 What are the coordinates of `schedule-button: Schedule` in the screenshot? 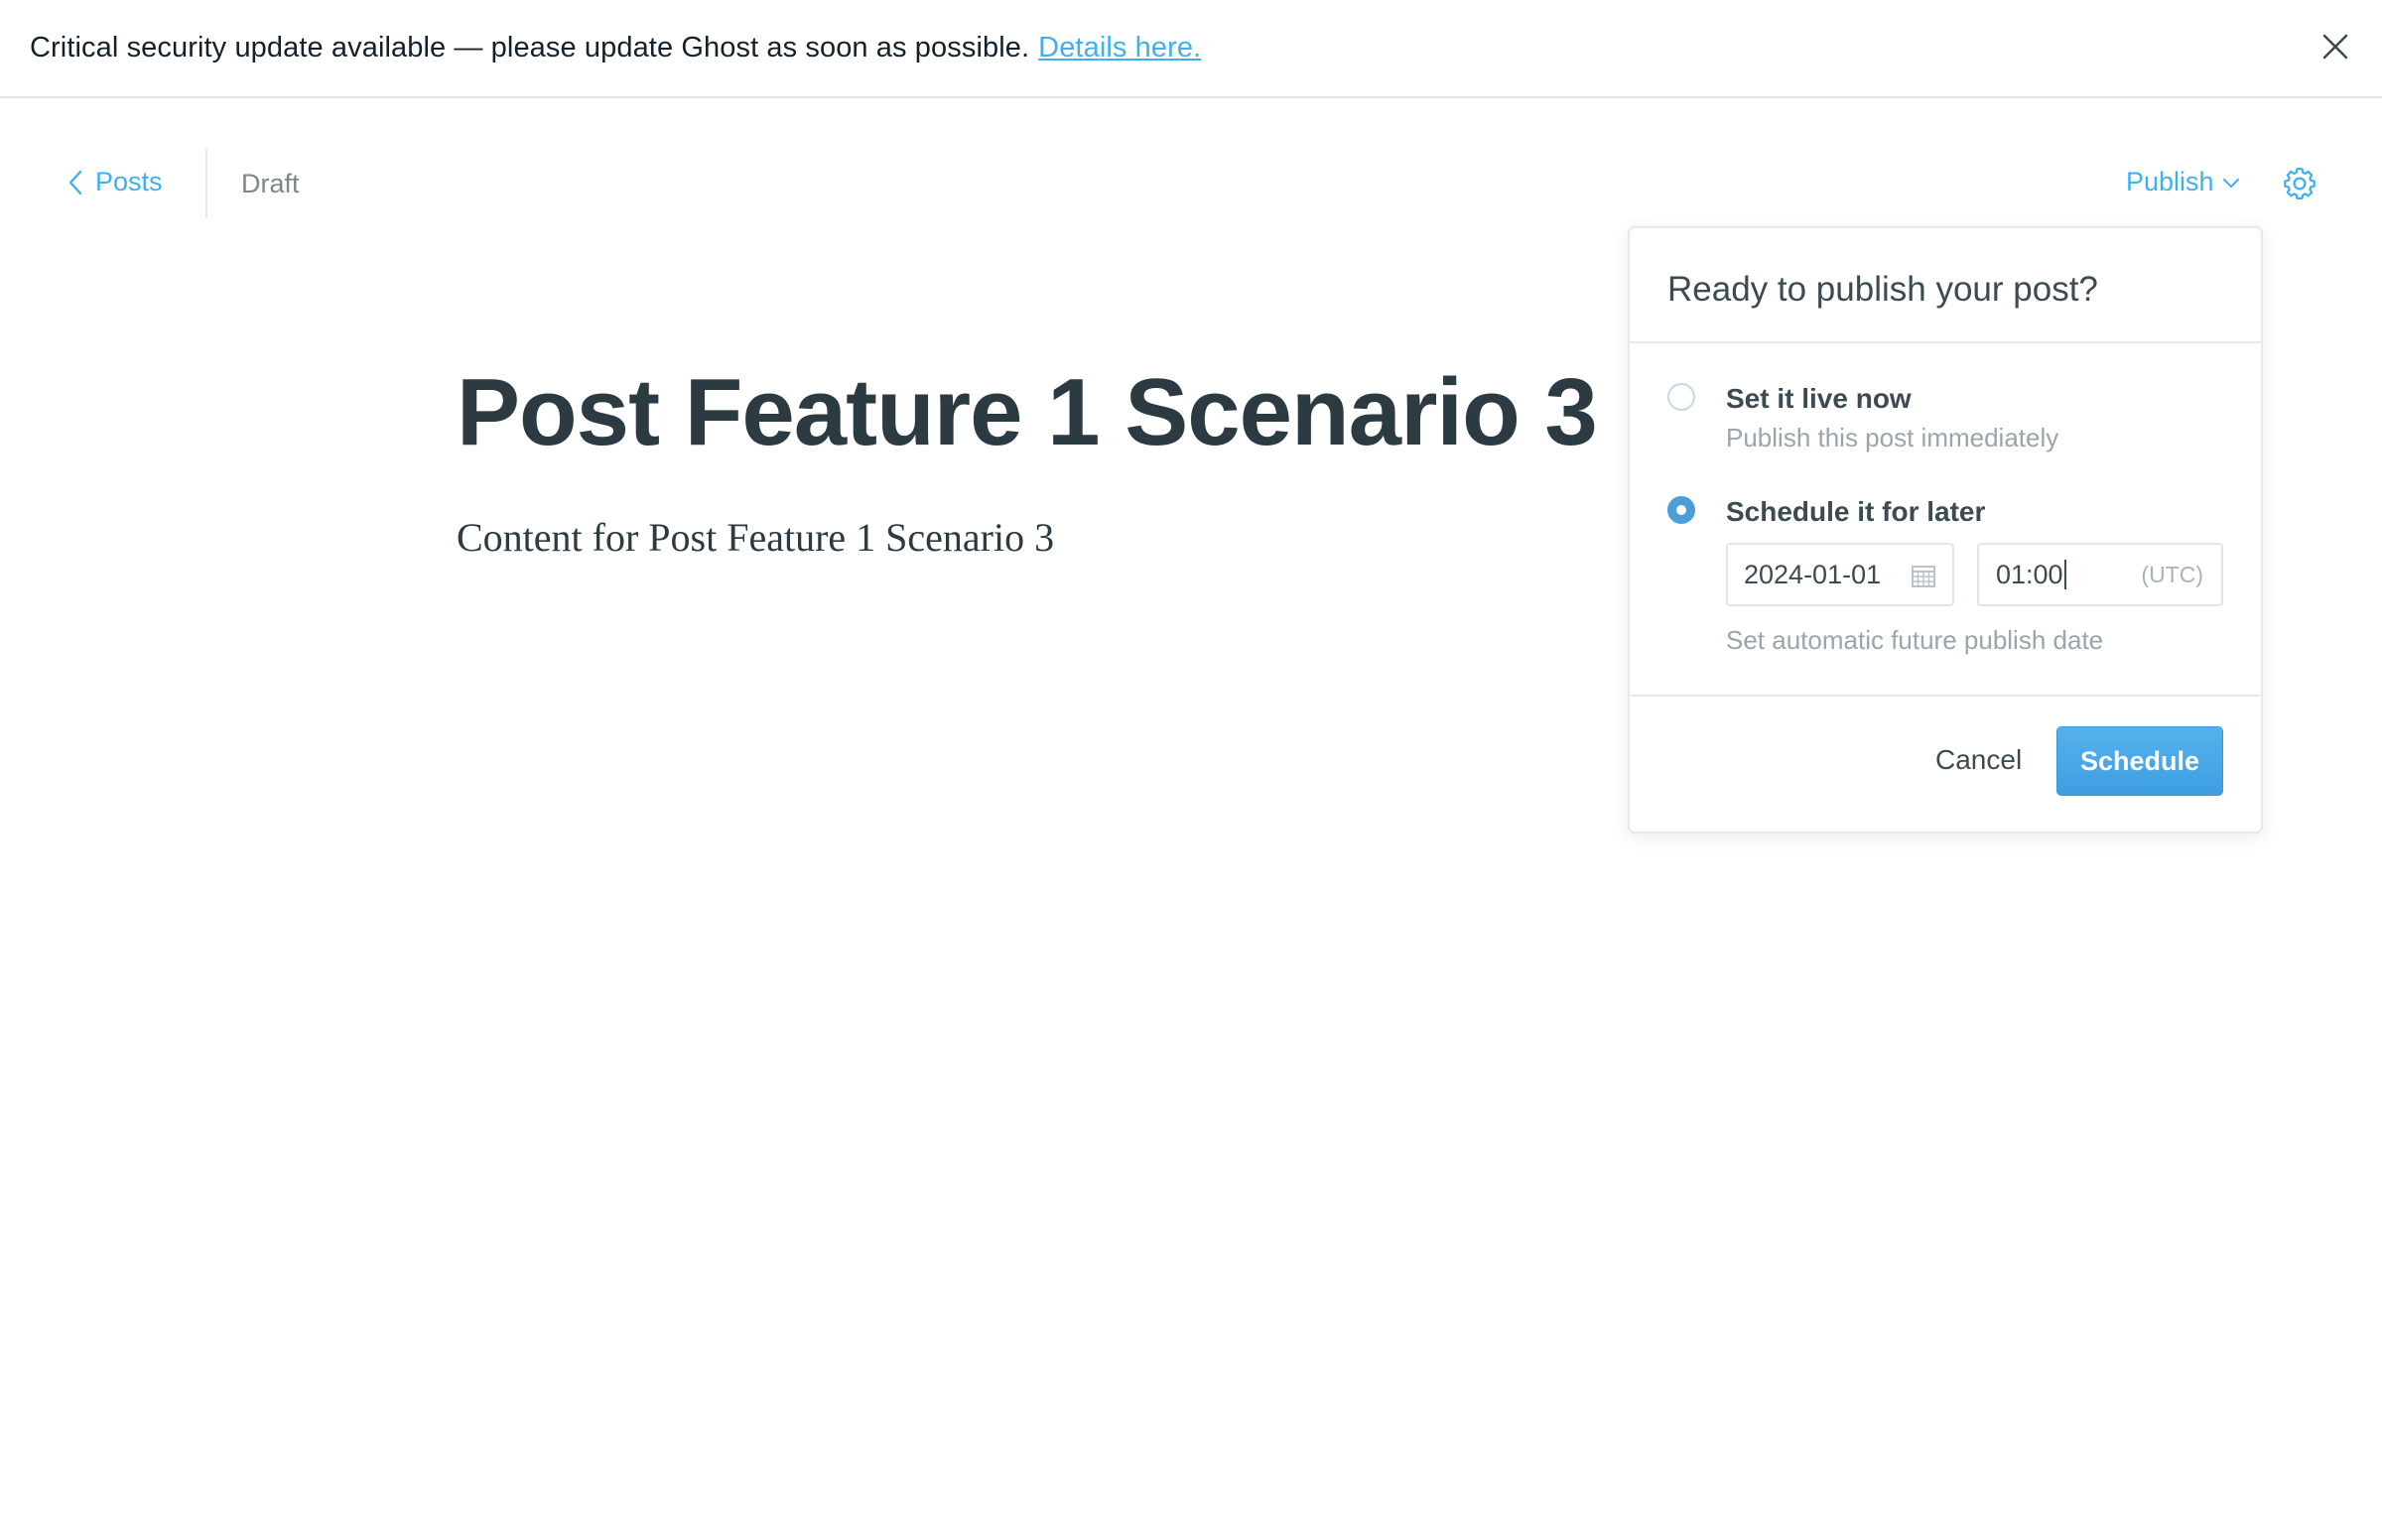 It's located at (2140, 761).